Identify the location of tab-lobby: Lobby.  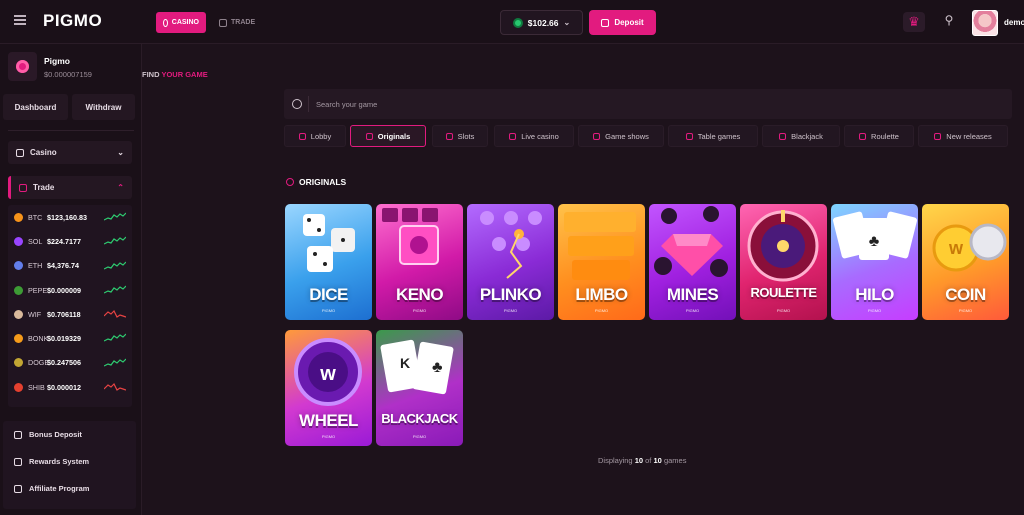
(315, 136).